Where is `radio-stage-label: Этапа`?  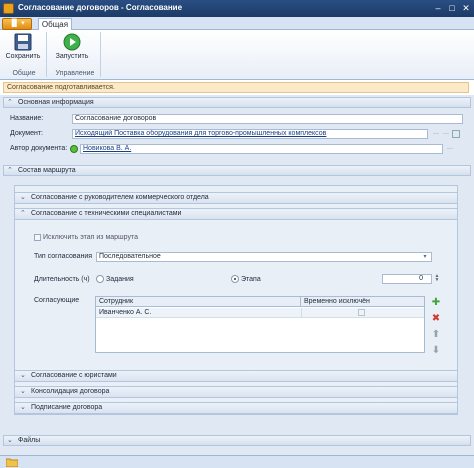 radio-stage-label: Этапа is located at coordinates (251, 279).